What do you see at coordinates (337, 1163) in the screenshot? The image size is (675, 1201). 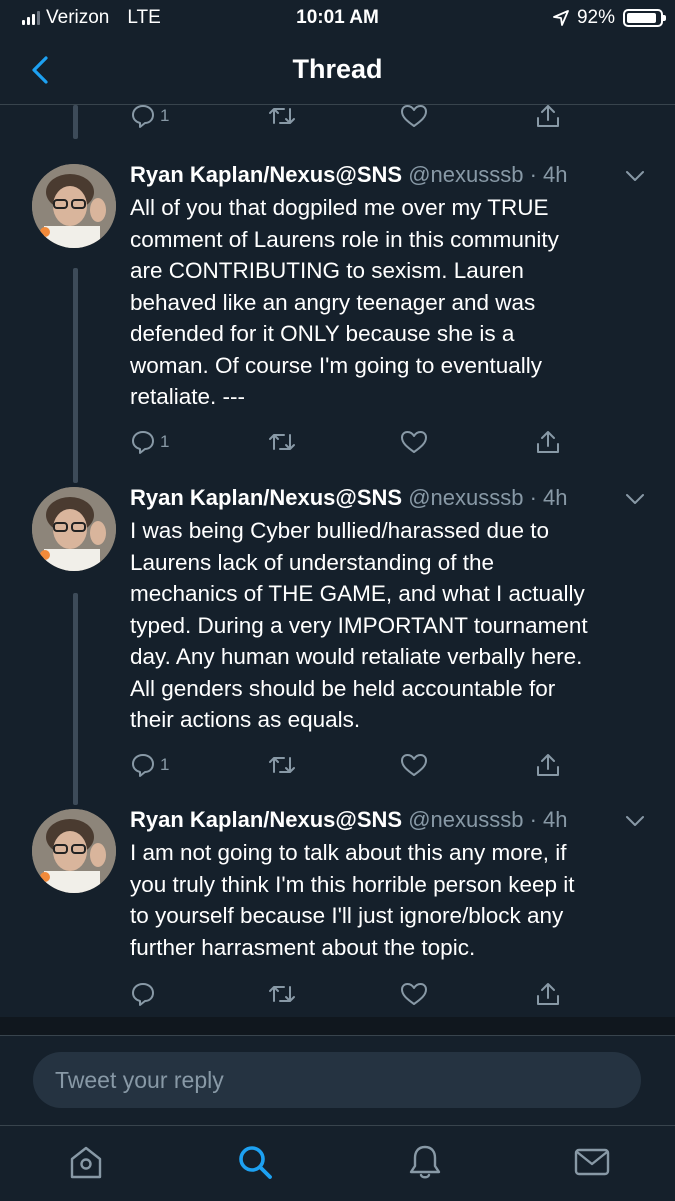 I see `bottom-tab-bar` at bounding box center [337, 1163].